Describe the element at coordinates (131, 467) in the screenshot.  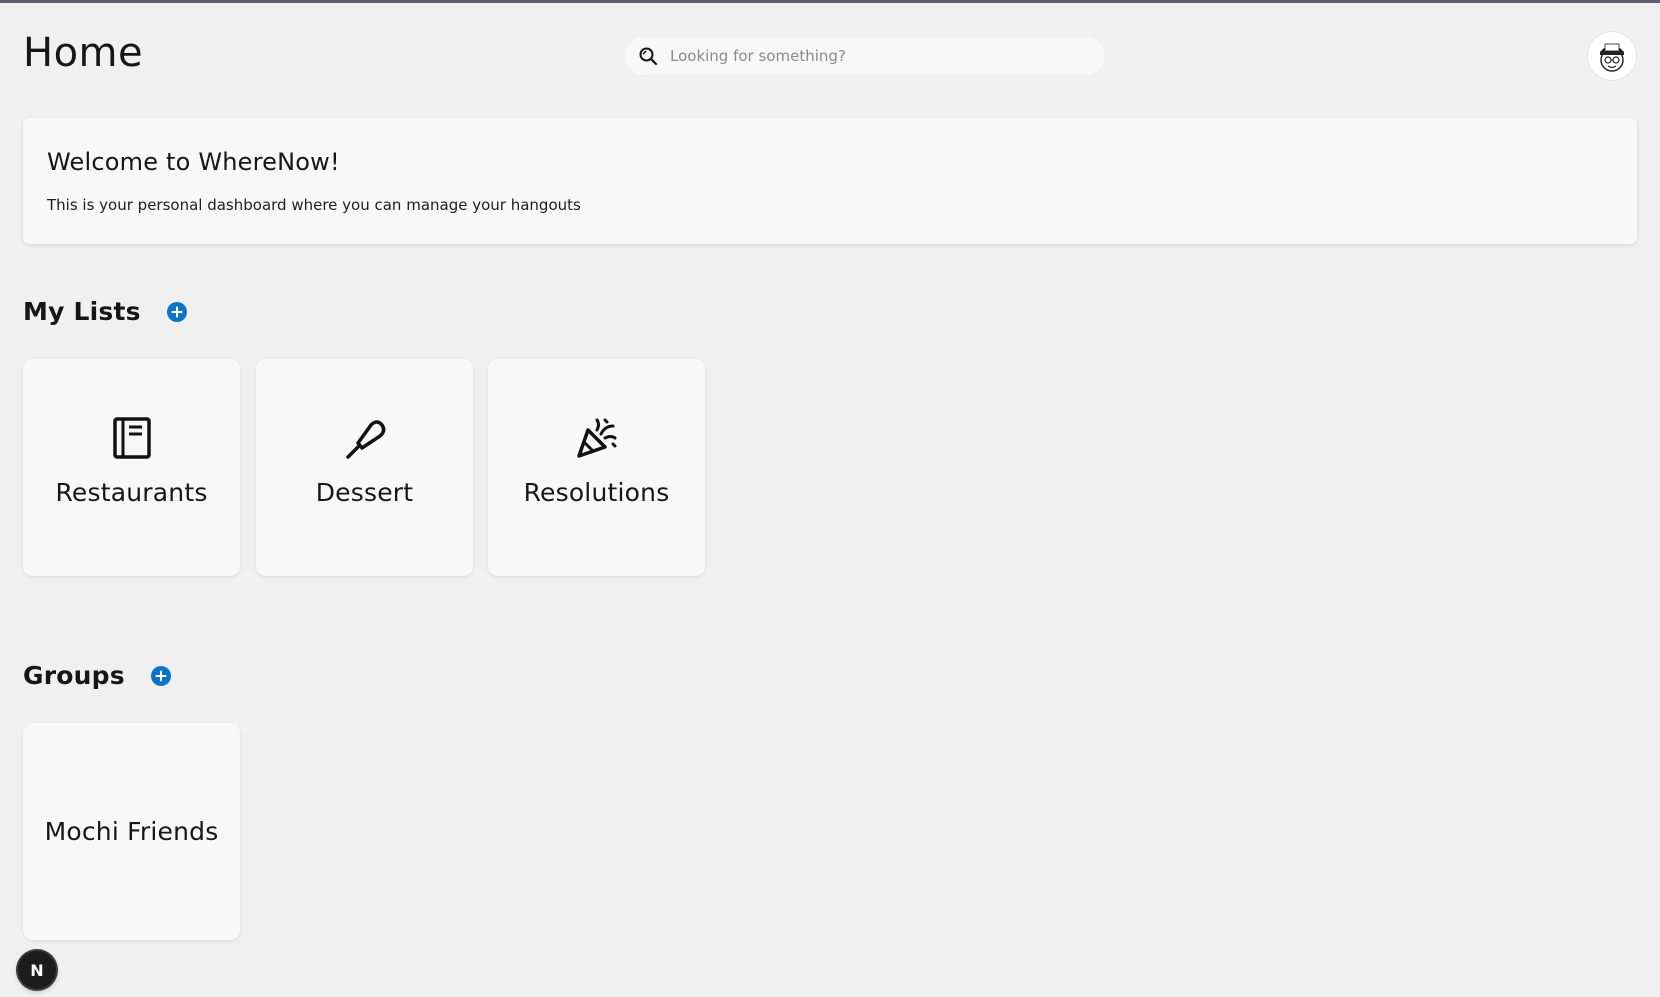
I see `list-card-restaurants: Restaurants` at that location.